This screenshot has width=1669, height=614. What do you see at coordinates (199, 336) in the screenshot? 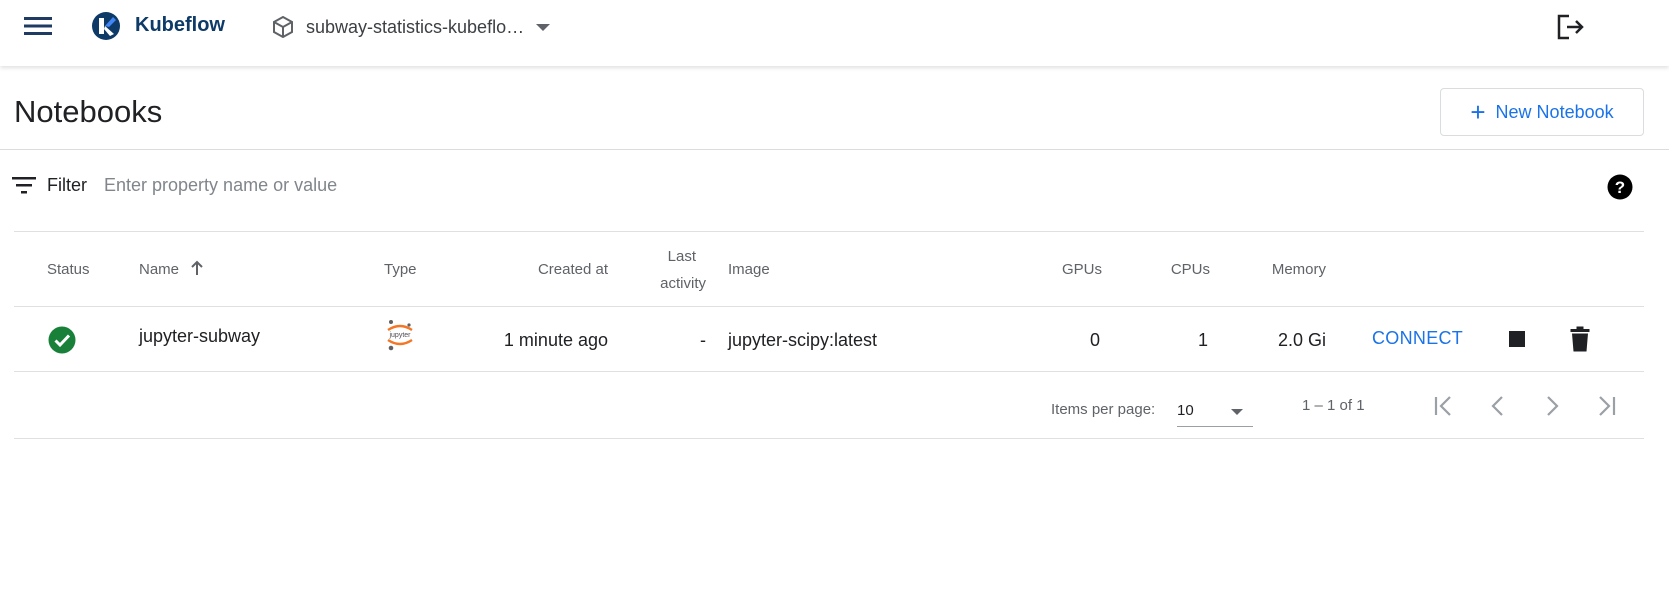
I see `notebook-name: jupyter-subway` at bounding box center [199, 336].